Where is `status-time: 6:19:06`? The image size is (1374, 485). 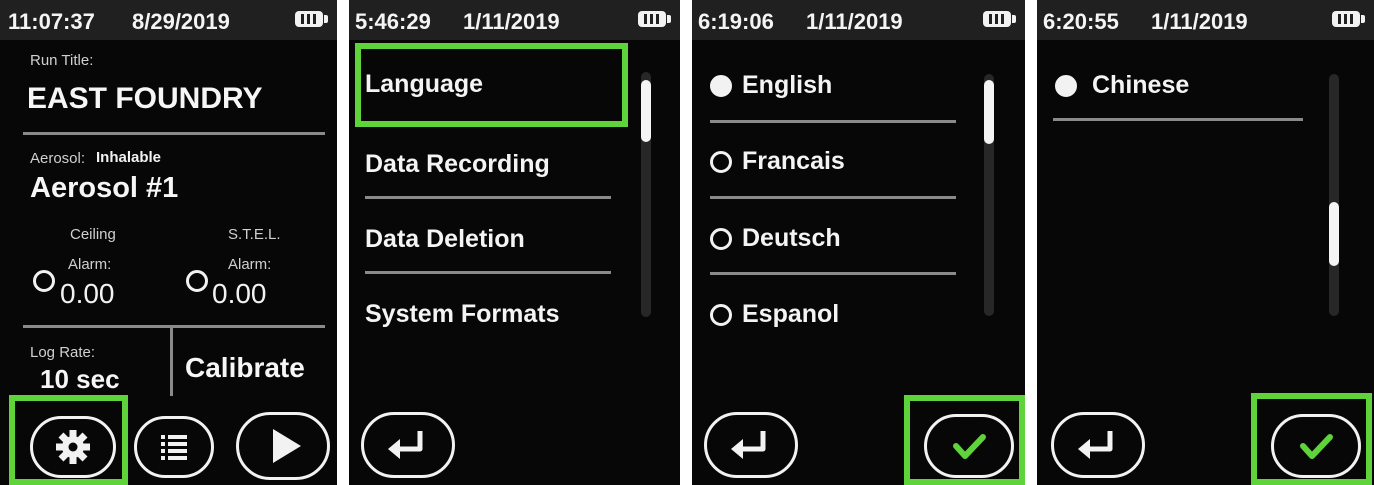
status-time: 6:19:06 is located at coordinates (736, 21).